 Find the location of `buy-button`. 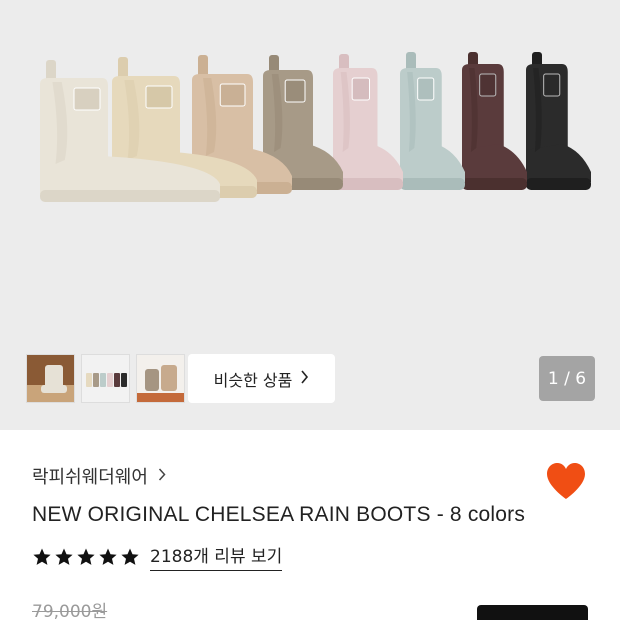

buy-button is located at coordinates (532, 612).